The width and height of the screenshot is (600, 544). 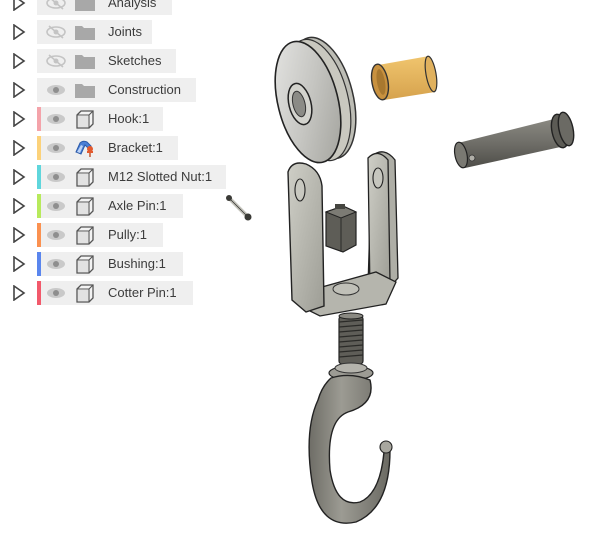 What do you see at coordinates (135, 147) in the screenshot?
I see `item-label: Bracket:1` at bounding box center [135, 147].